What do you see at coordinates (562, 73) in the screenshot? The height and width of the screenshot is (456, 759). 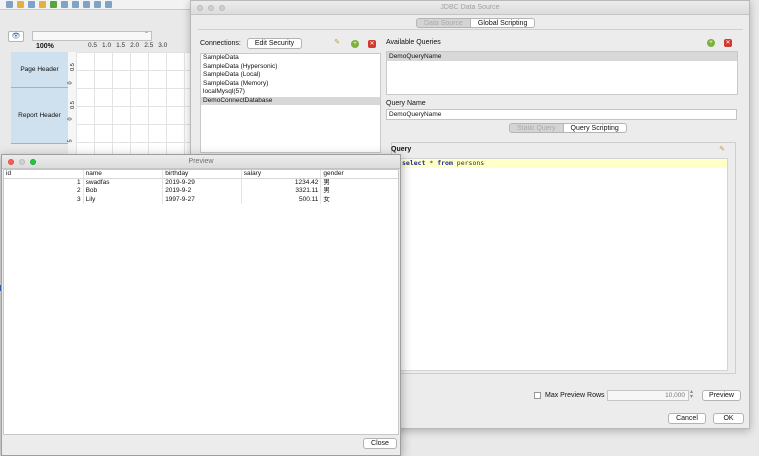 I see `available-queries-list: DemoQueryName` at bounding box center [562, 73].